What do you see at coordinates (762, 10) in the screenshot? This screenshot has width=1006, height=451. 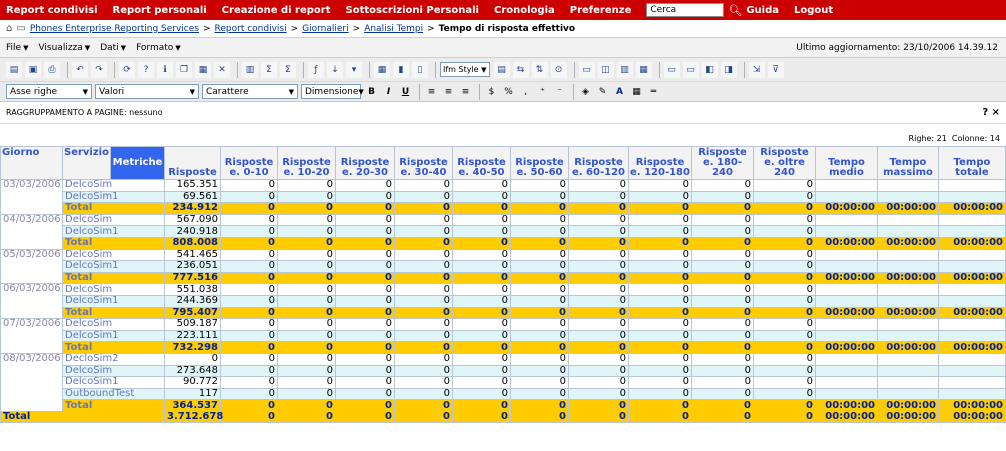 I see `nav-guida: Guida` at bounding box center [762, 10].